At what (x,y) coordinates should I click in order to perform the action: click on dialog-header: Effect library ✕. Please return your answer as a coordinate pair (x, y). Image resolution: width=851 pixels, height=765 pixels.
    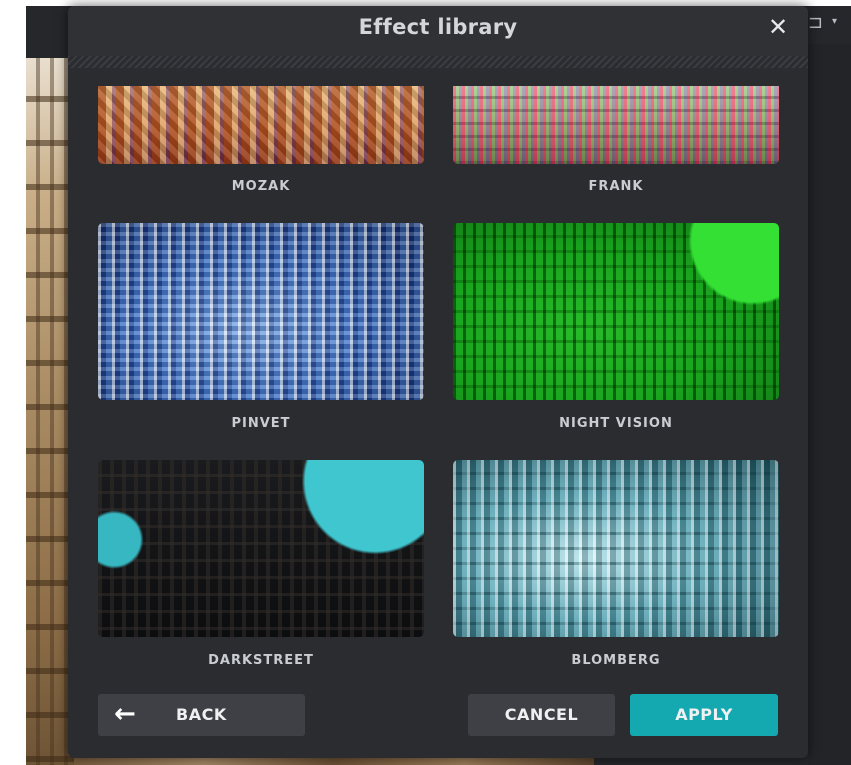
    Looking at the image, I should click on (438, 31).